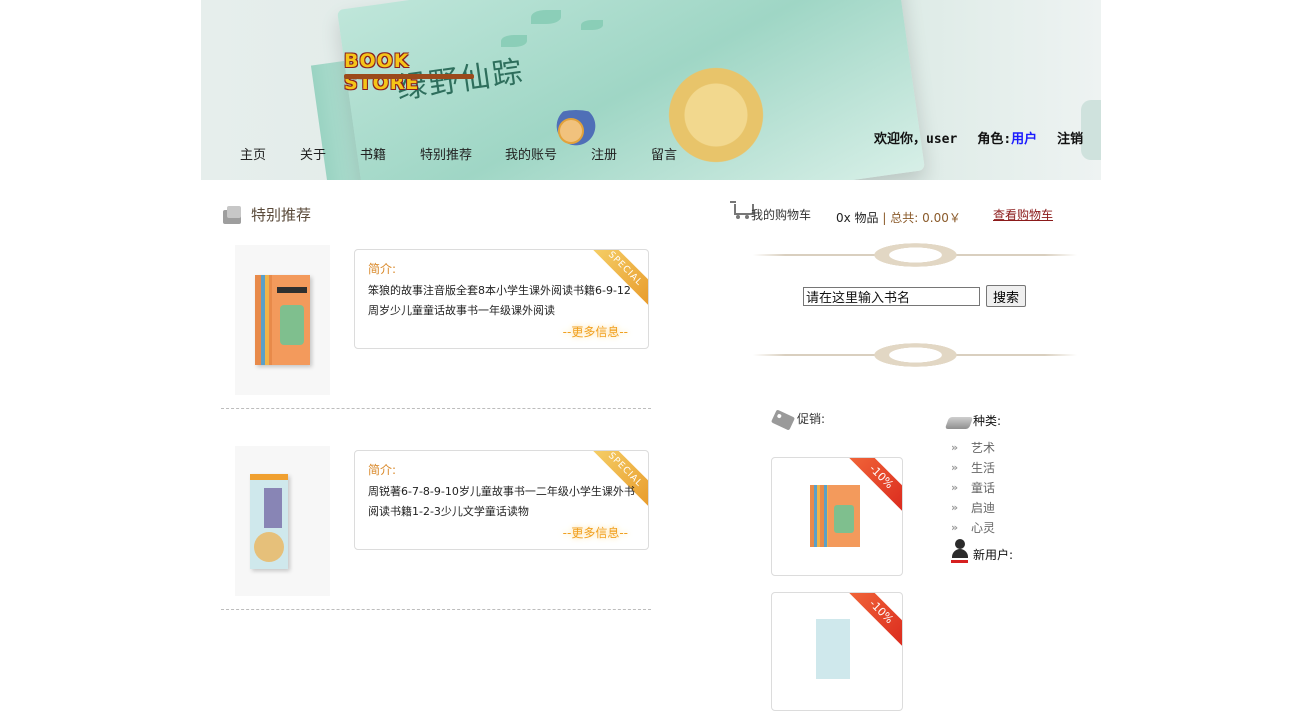  I want to click on view-cart-link: 查看购物车, so click(1023, 214).